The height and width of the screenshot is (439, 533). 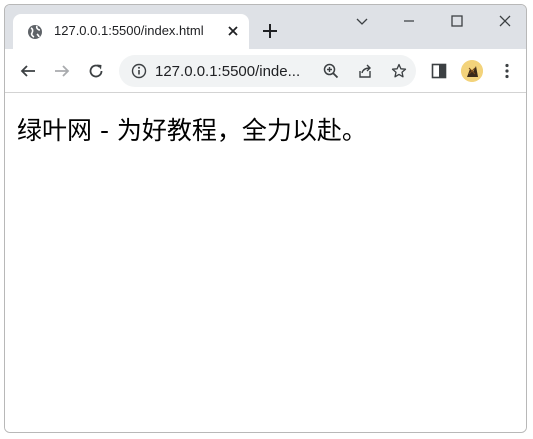 I want to click on tab-title: 127.0.0.1:5500/index.html, so click(x=129, y=30).